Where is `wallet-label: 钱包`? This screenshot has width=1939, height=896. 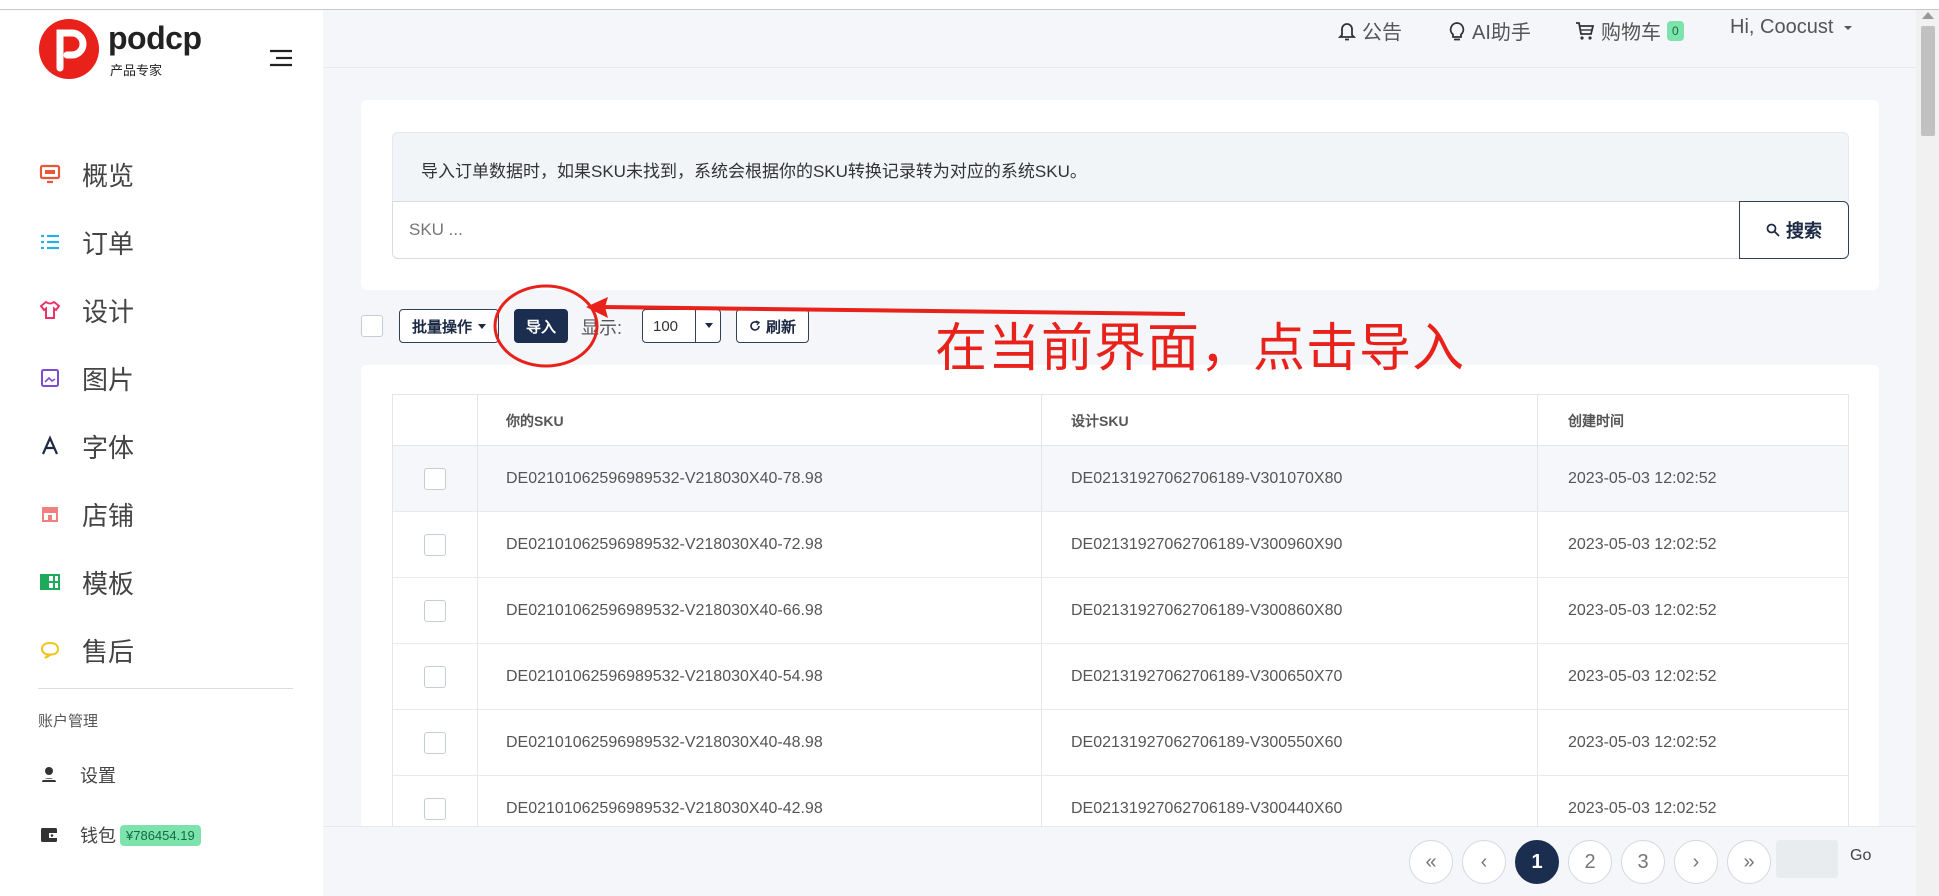
wallet-label: 钱包 is located at coordinates (98, 836).